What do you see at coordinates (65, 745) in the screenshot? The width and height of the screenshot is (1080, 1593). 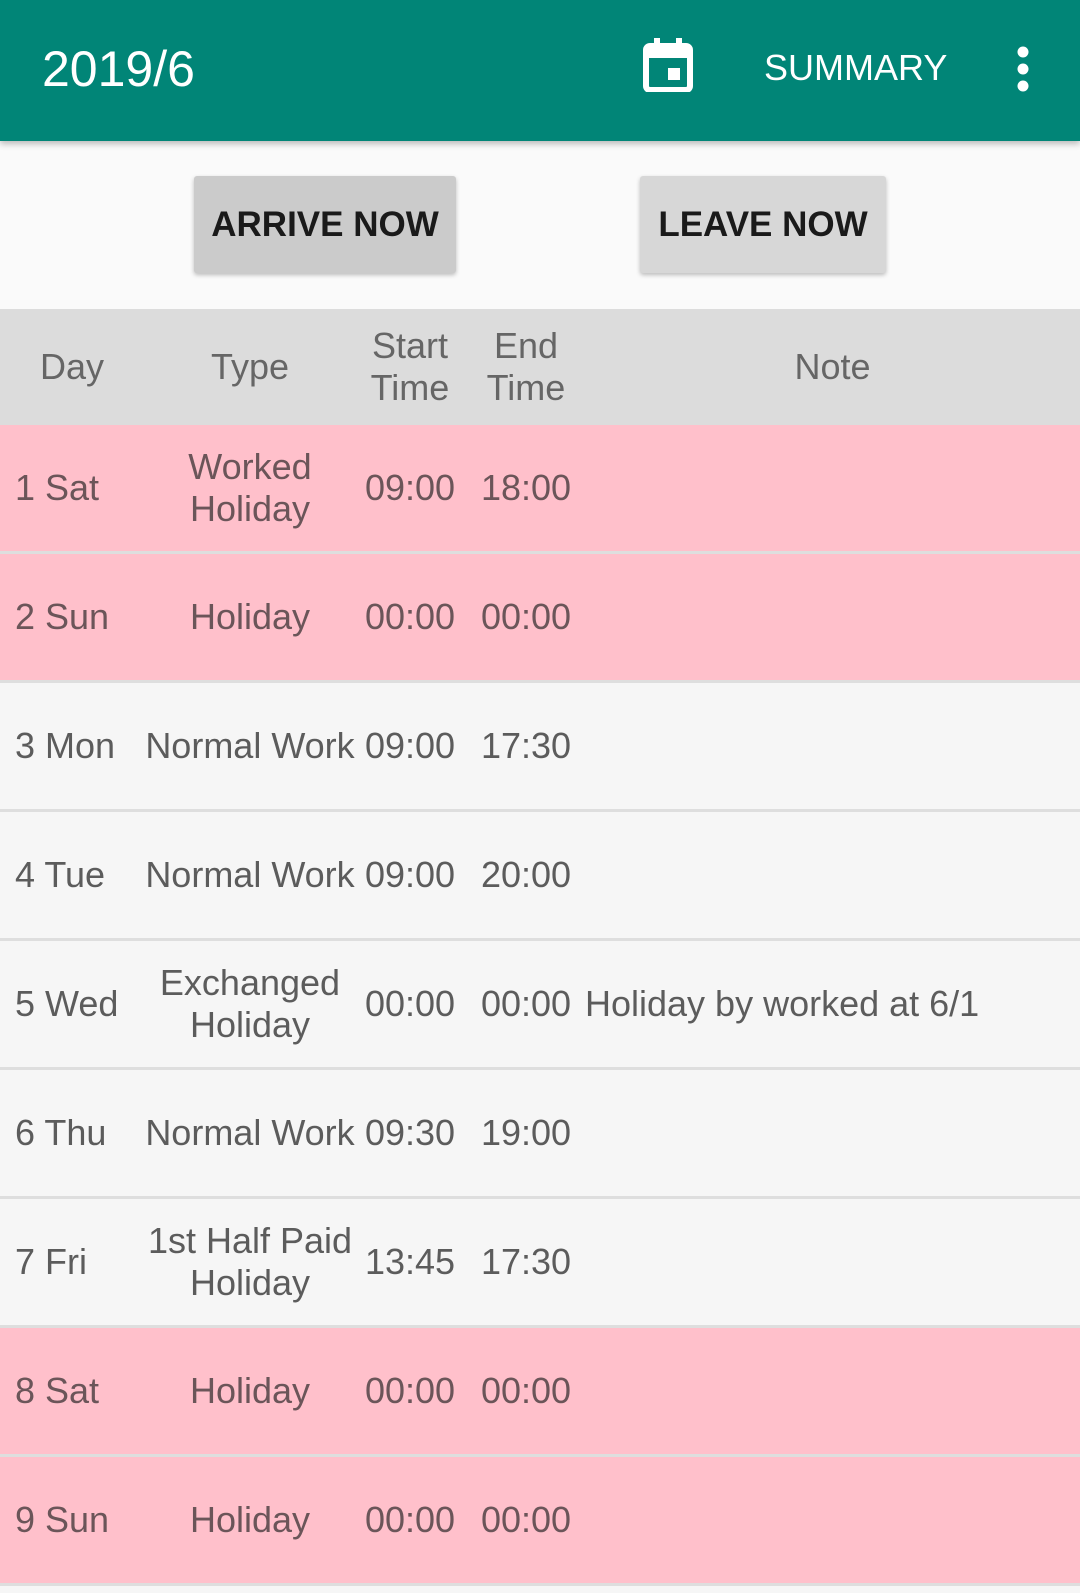 I see `cell-day: 3 Mon` at bounding box center [65, 745].